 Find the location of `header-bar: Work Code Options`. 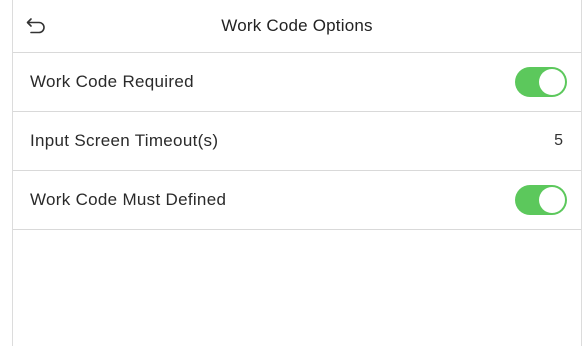

header-bar: Work Code Options is located at coordinates (297, 26).